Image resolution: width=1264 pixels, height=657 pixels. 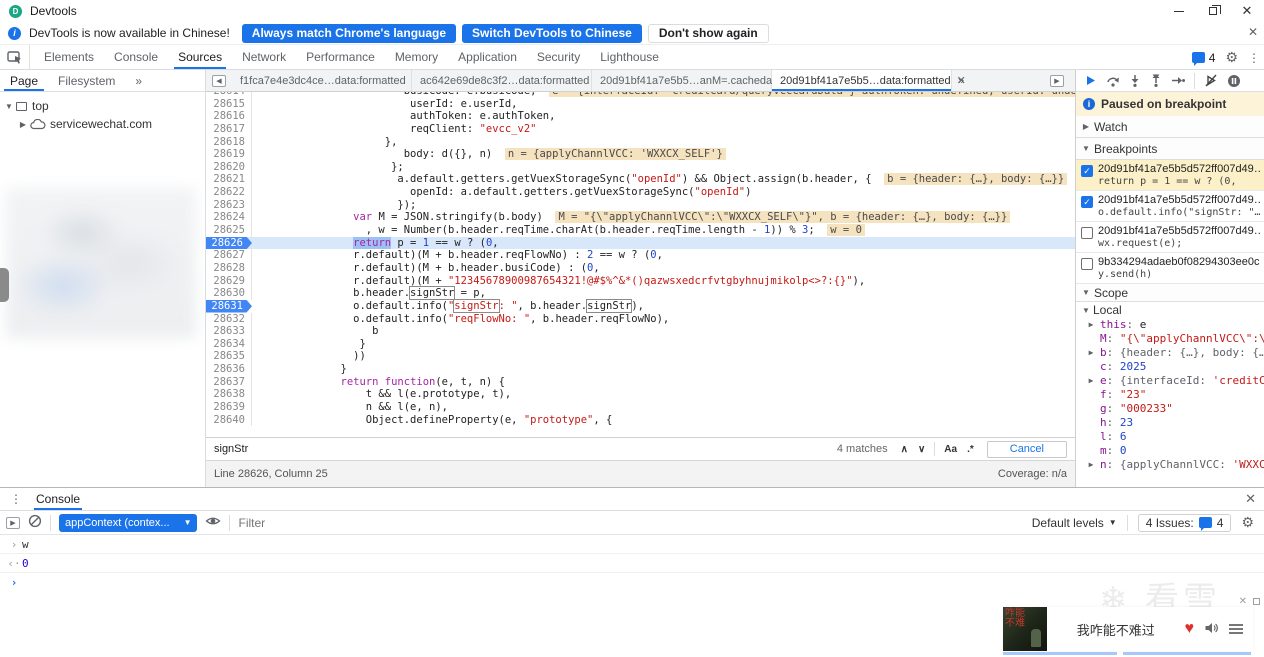 I want to click on switch-to-chinese-button: Switch DevTools to Chinese, so click(x=552, y=33).